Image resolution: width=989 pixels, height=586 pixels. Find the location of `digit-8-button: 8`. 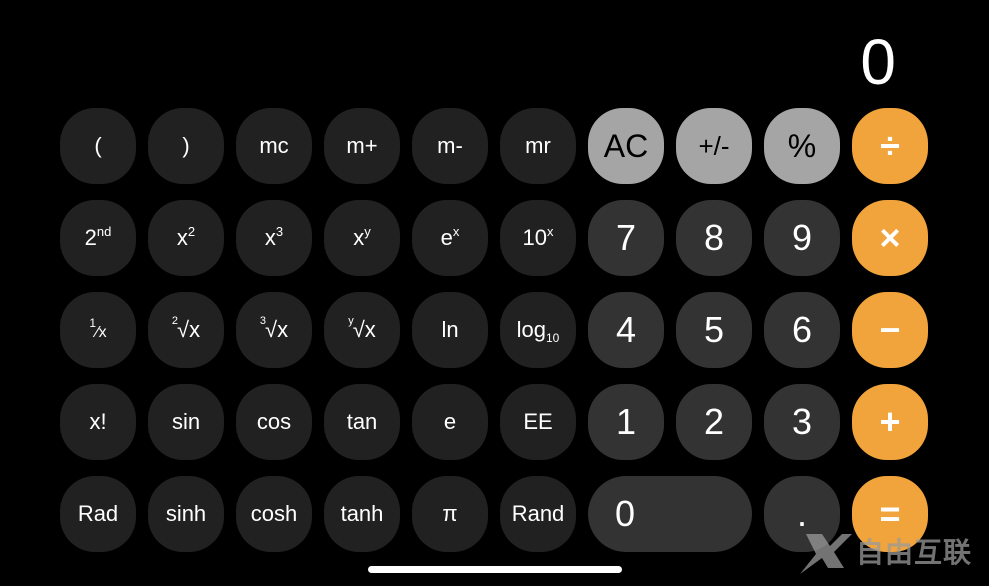

digit-8-button: 8 is located at coordinates (714, 238).